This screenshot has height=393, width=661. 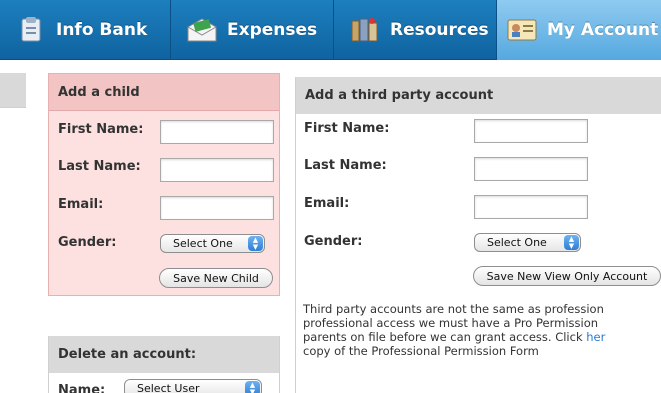 I want to click on third-first-name-input, so click(x=531, y=131).